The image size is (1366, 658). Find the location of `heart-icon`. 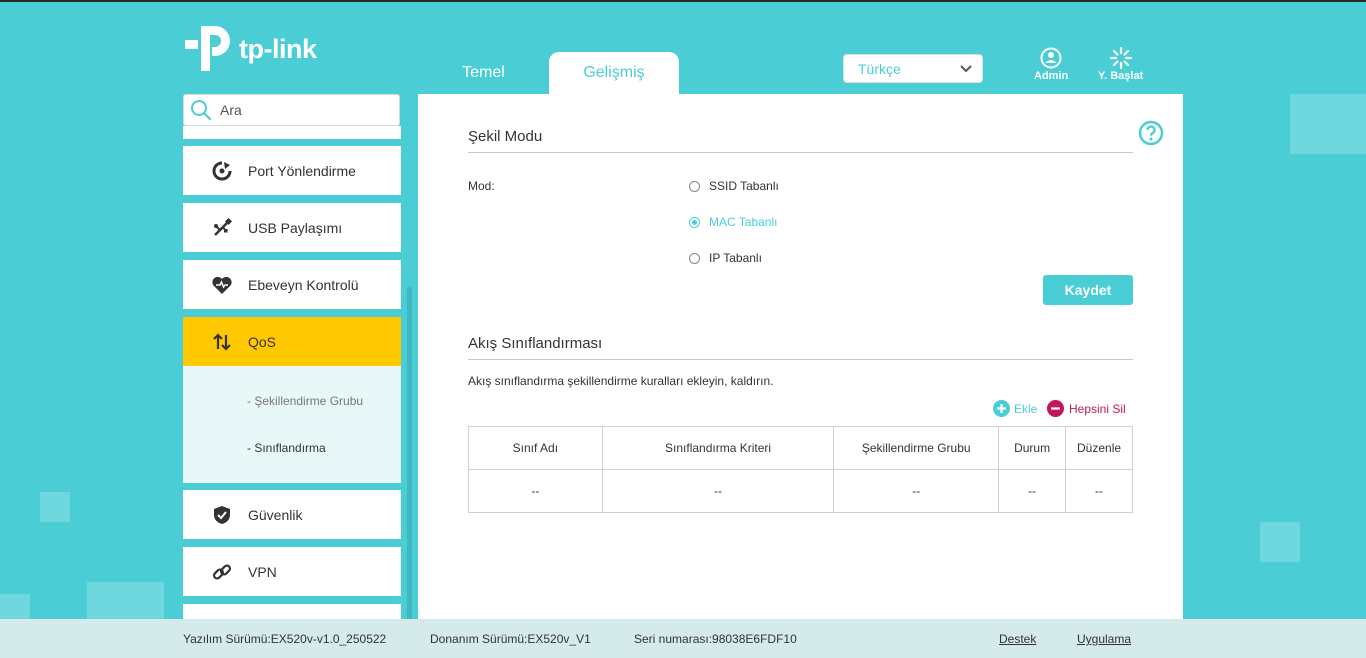

heart-icon is located at coordinates (222, 285).